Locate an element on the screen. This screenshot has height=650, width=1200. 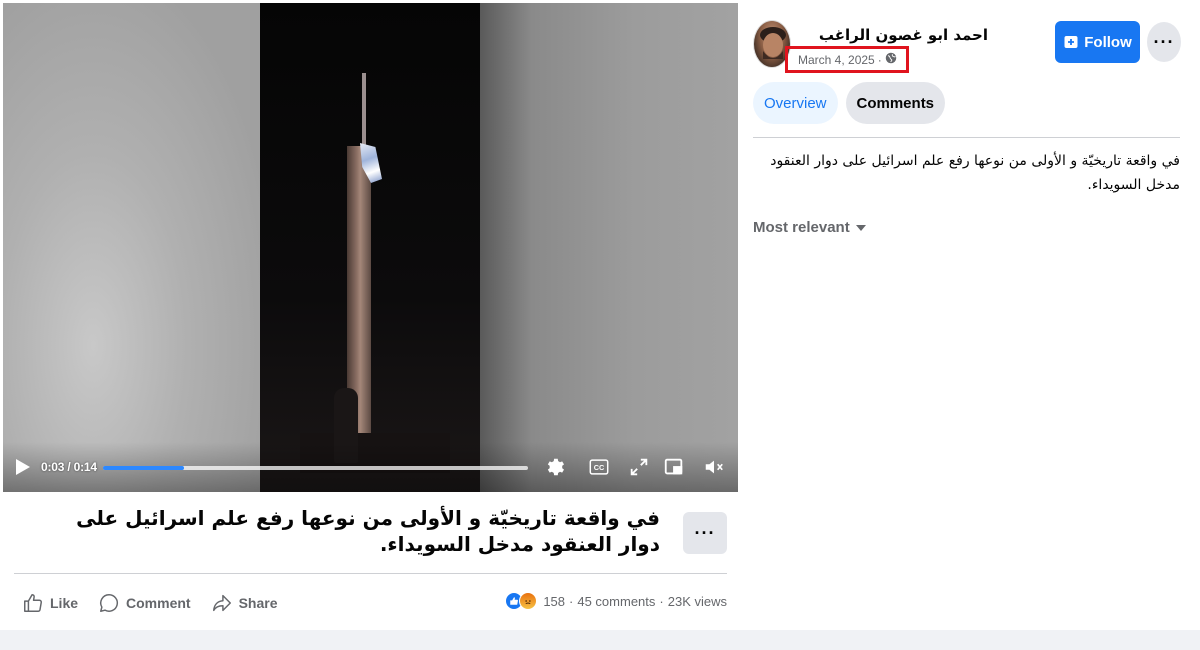
mute-button is located at coordinates (714, 467).